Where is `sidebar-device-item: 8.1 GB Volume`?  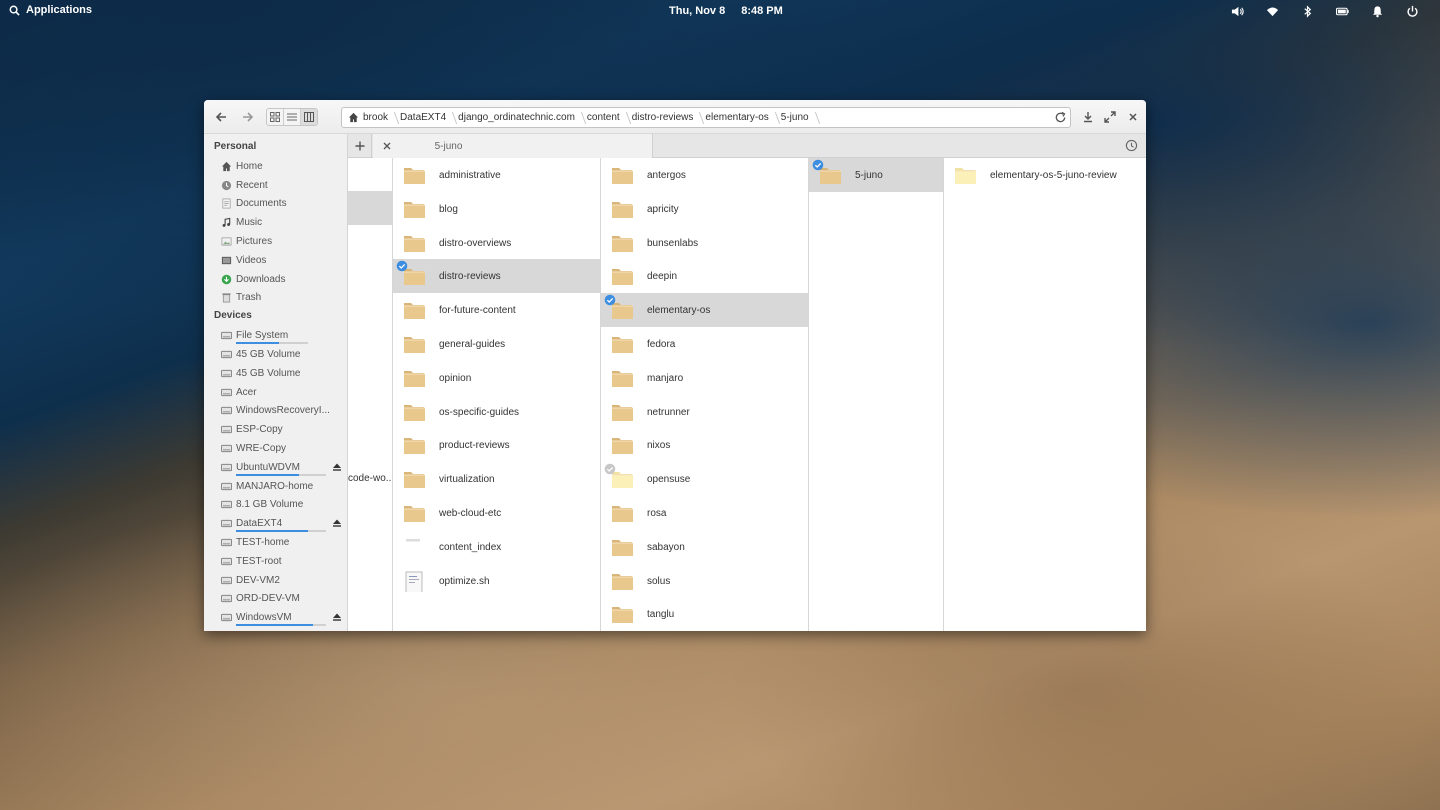
sidebar-device-item: 8.1 GB Volume is located at coordinates (275, 505).